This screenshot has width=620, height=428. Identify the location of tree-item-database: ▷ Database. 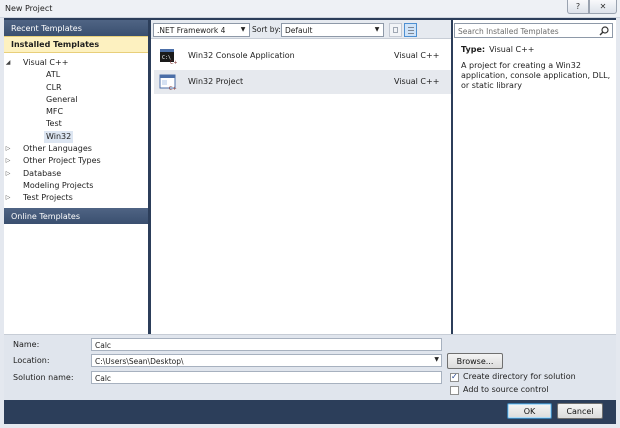
(76, 174).